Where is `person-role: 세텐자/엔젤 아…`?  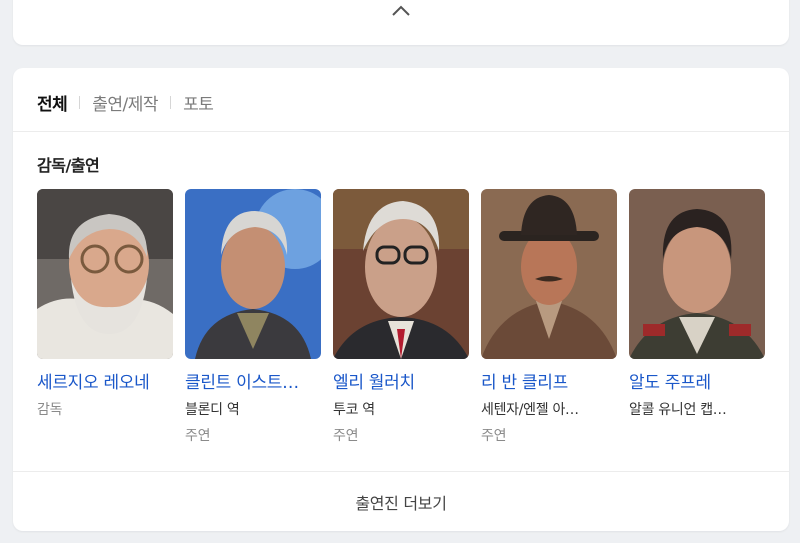 person-role: 세텐자/엔젤 아… is located at coordinates (530, 410).